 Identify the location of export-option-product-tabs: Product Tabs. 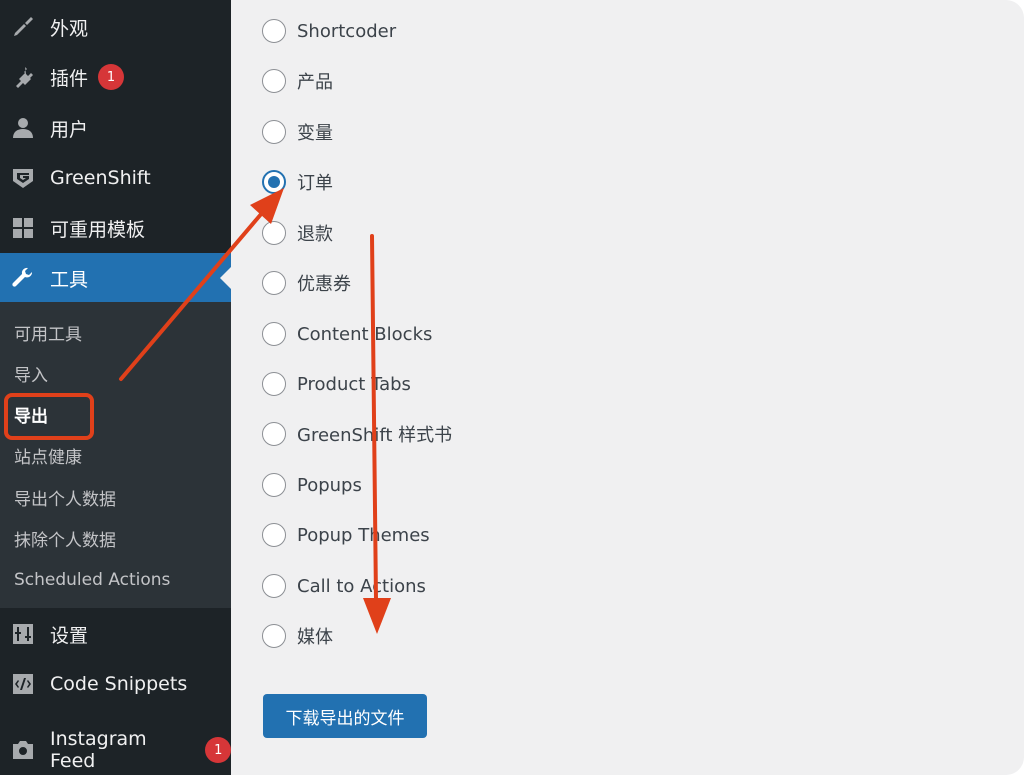
(336, 384).